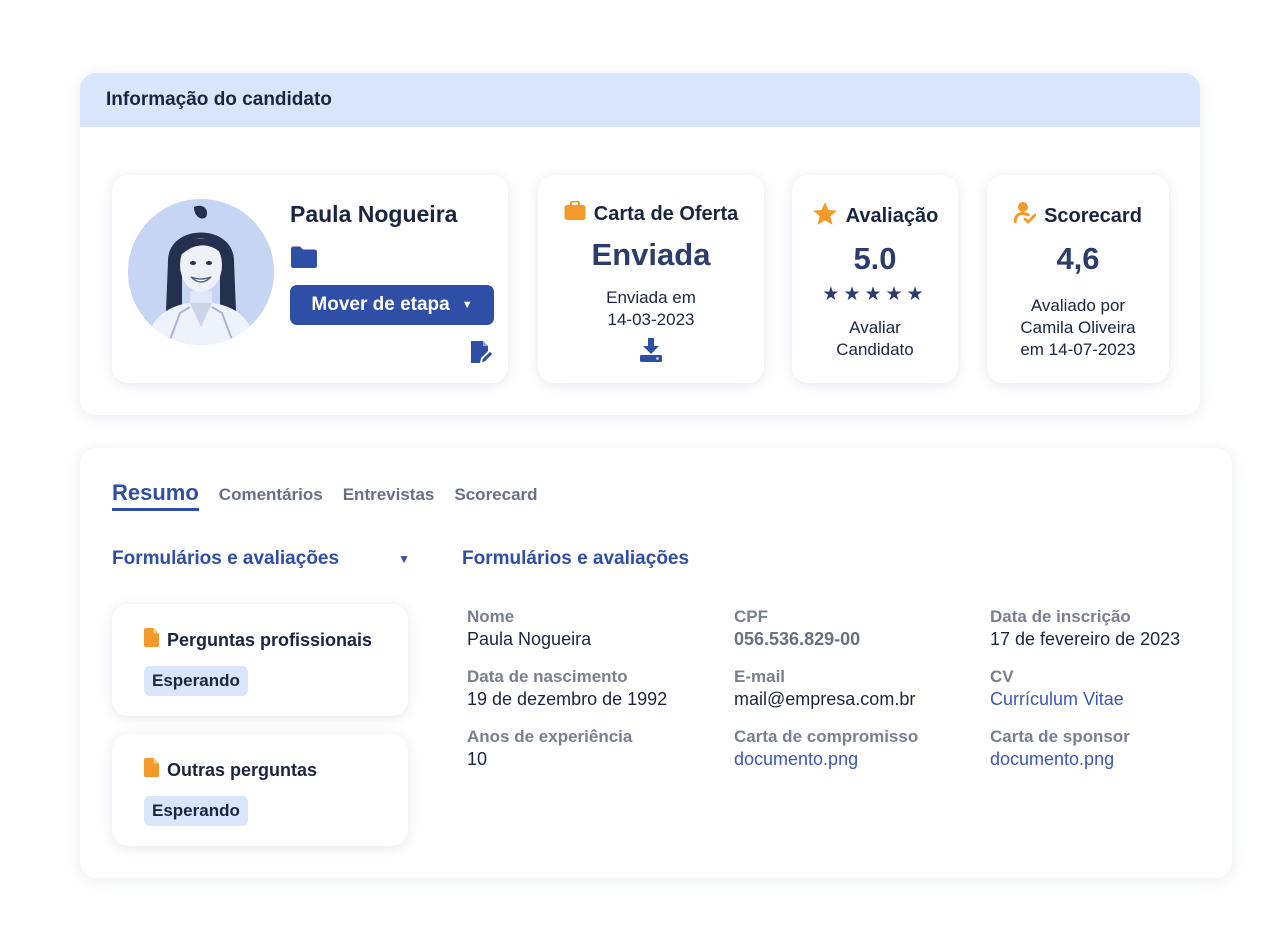 The height and width of the screenshot is (950, 1280). I want to click on details-section-title: Formulários e avaliações, so click(576, 558).